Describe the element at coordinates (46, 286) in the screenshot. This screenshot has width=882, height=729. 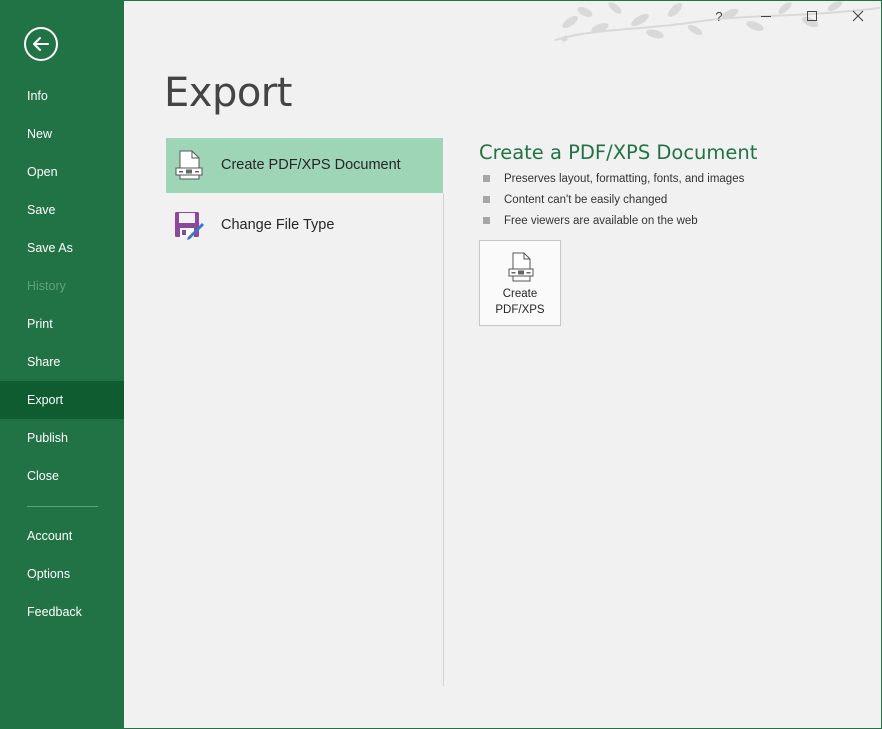
I see `sidebar-item-history: History` at that location.